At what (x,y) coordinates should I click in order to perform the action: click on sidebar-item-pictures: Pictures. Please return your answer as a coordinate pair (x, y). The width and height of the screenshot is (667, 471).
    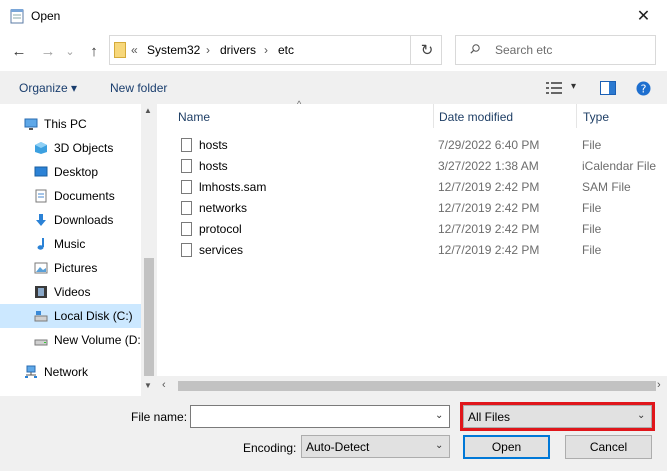
    Looking at the image, I should click on (70, 268).